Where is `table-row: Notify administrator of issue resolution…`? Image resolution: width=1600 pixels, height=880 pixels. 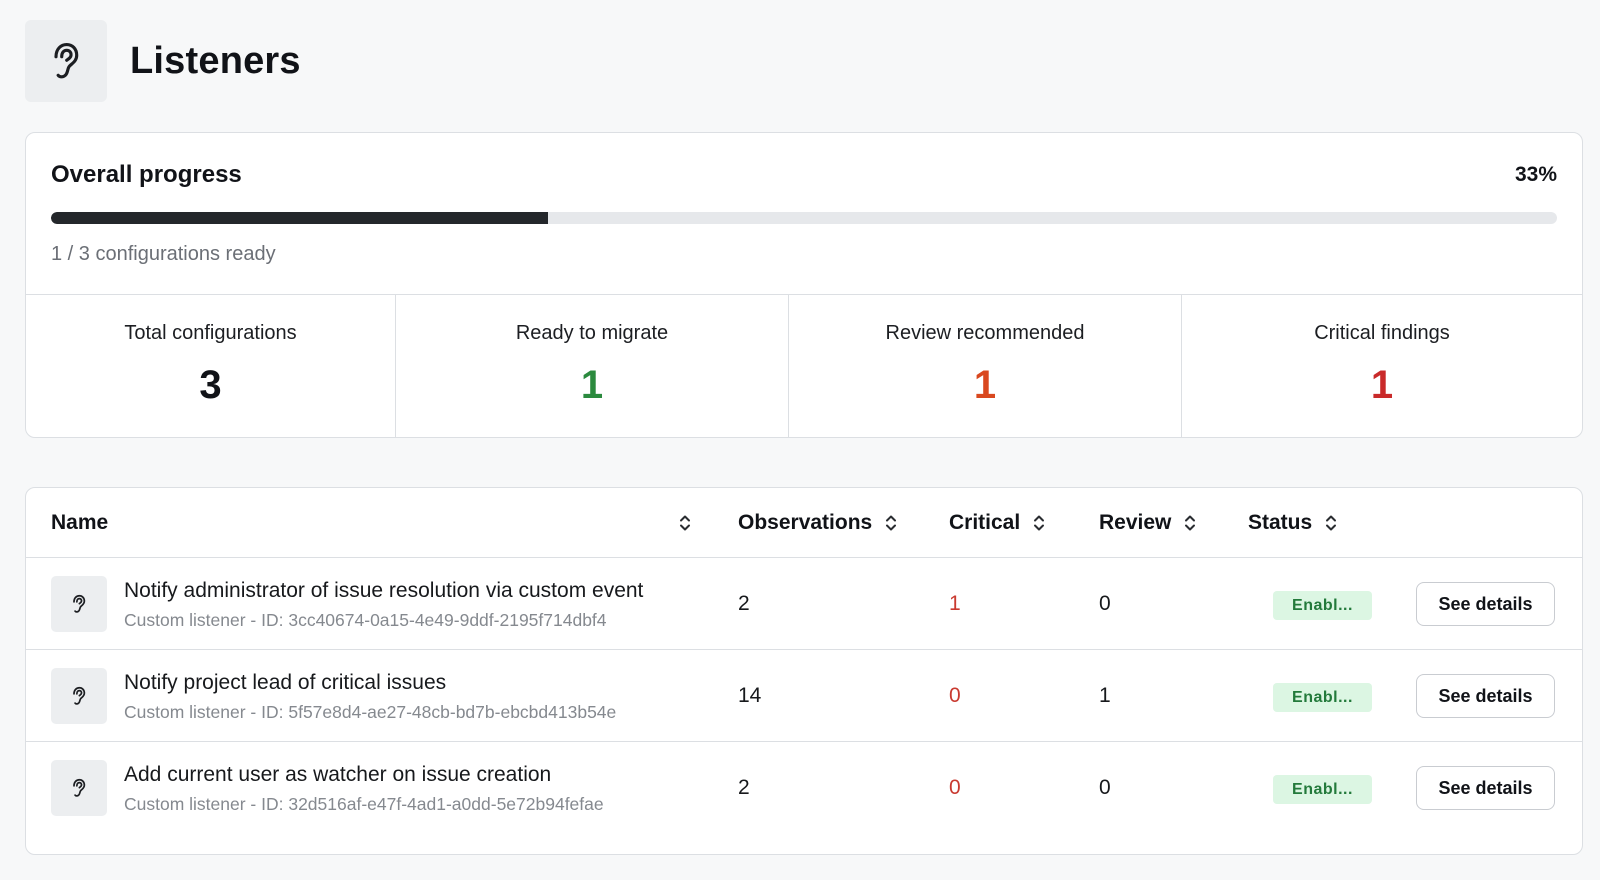 table-row: Notify administrator of issue resolution… is located at coordinates (804, 604).